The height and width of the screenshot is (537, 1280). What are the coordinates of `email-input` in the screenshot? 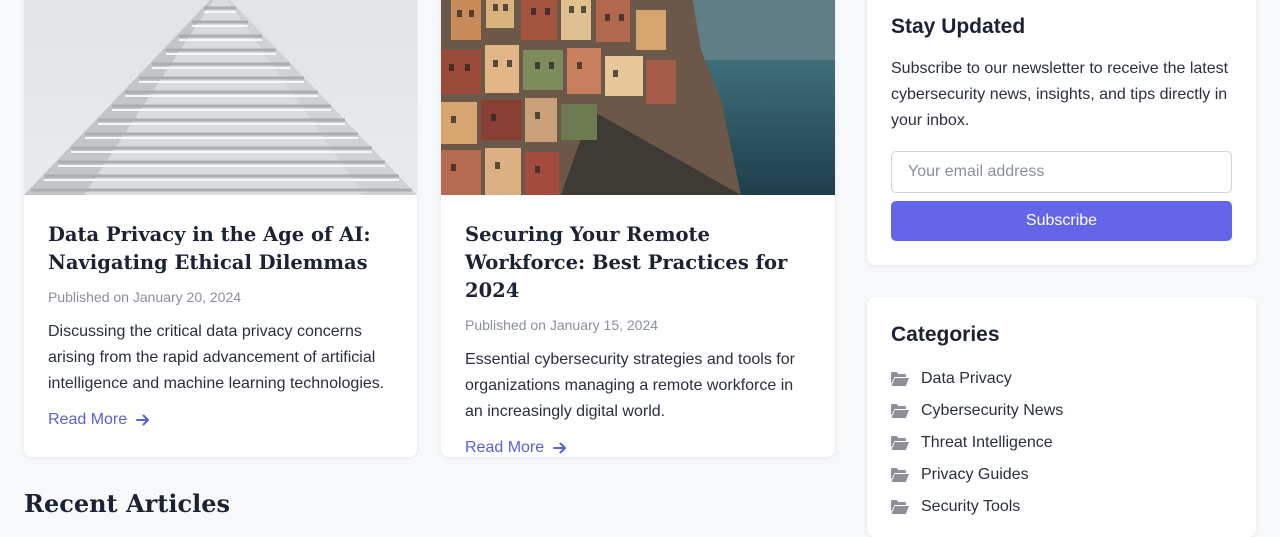 It's located at (1061, 172).